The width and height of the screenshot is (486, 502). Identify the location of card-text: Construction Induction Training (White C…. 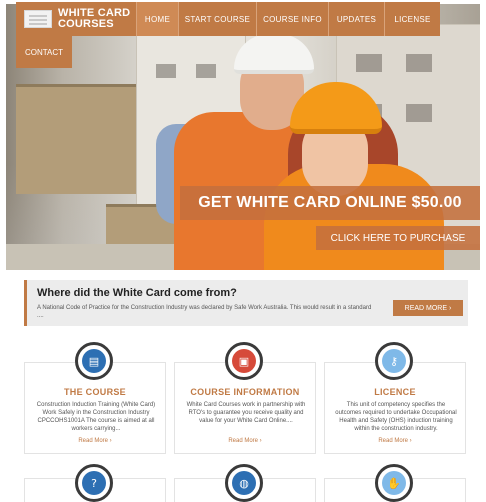
(96, 417).